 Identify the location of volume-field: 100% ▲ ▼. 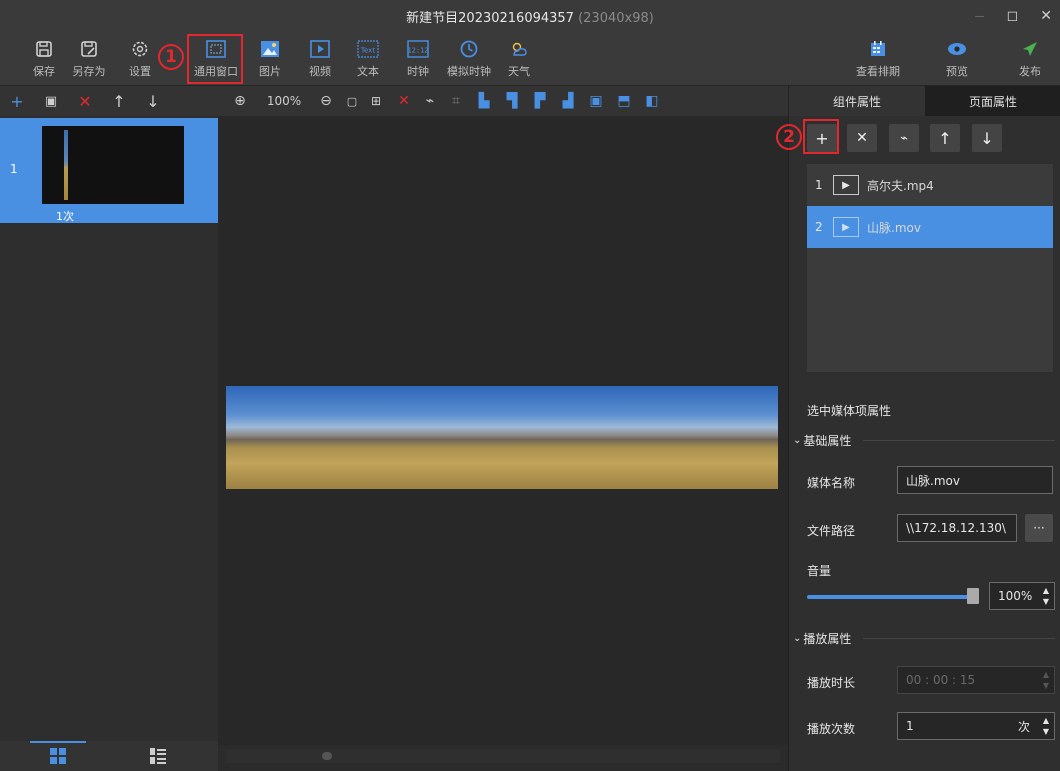
(1022, 596).